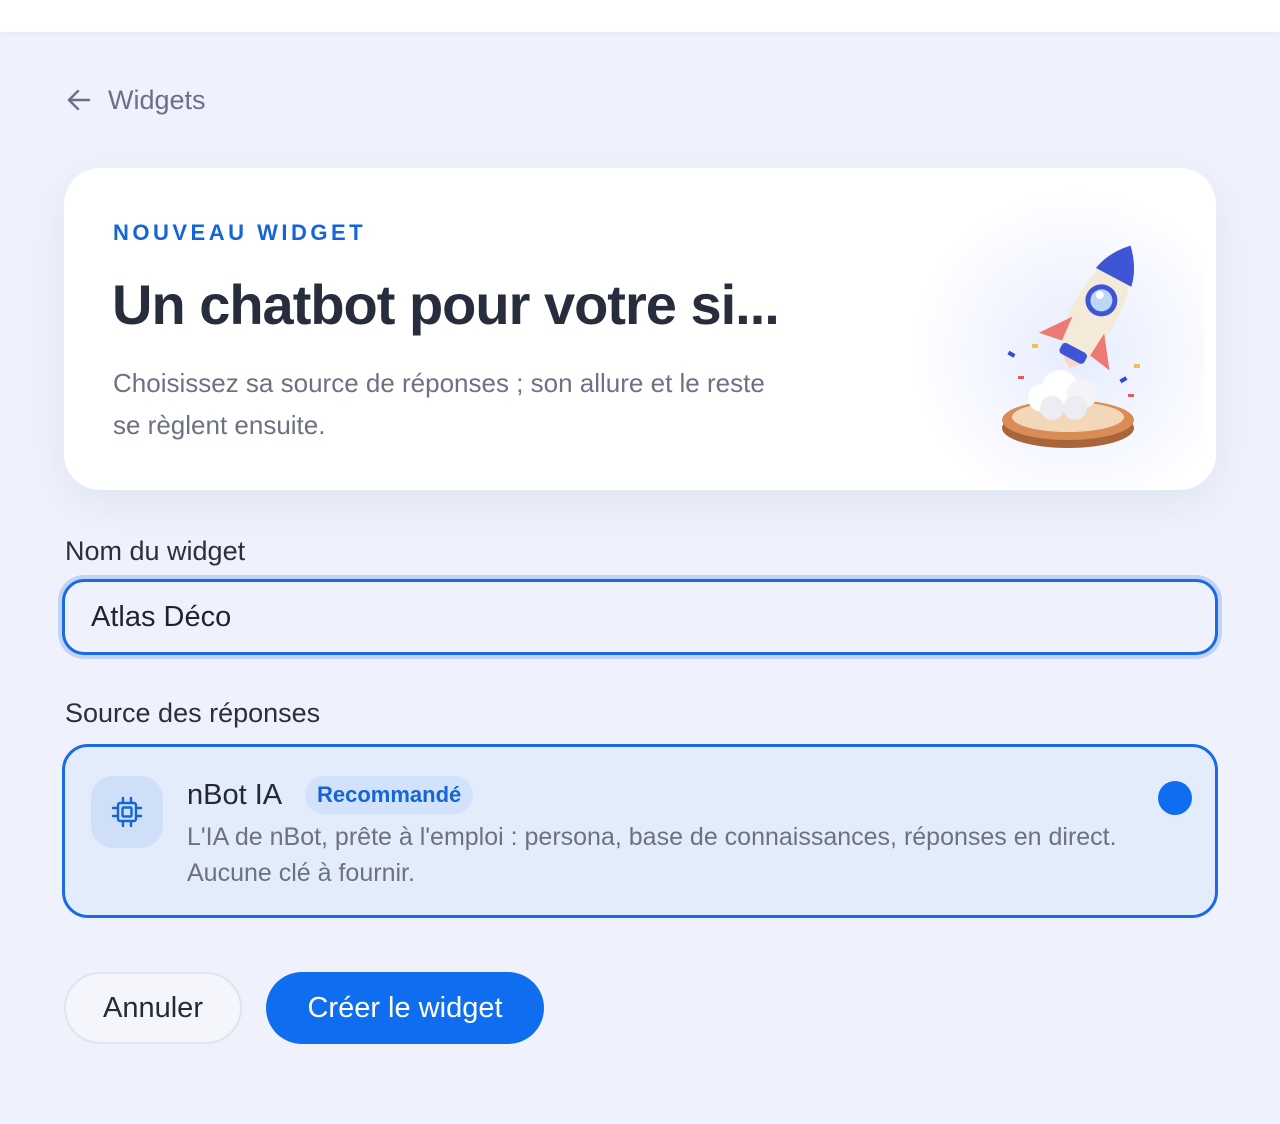 This screenshot has width=1280, height=1124. Describe the element at coordinates (240, 232) in the screenshot. I see `hero-eyebrow: NOUVEAU WIDGET` at that location.